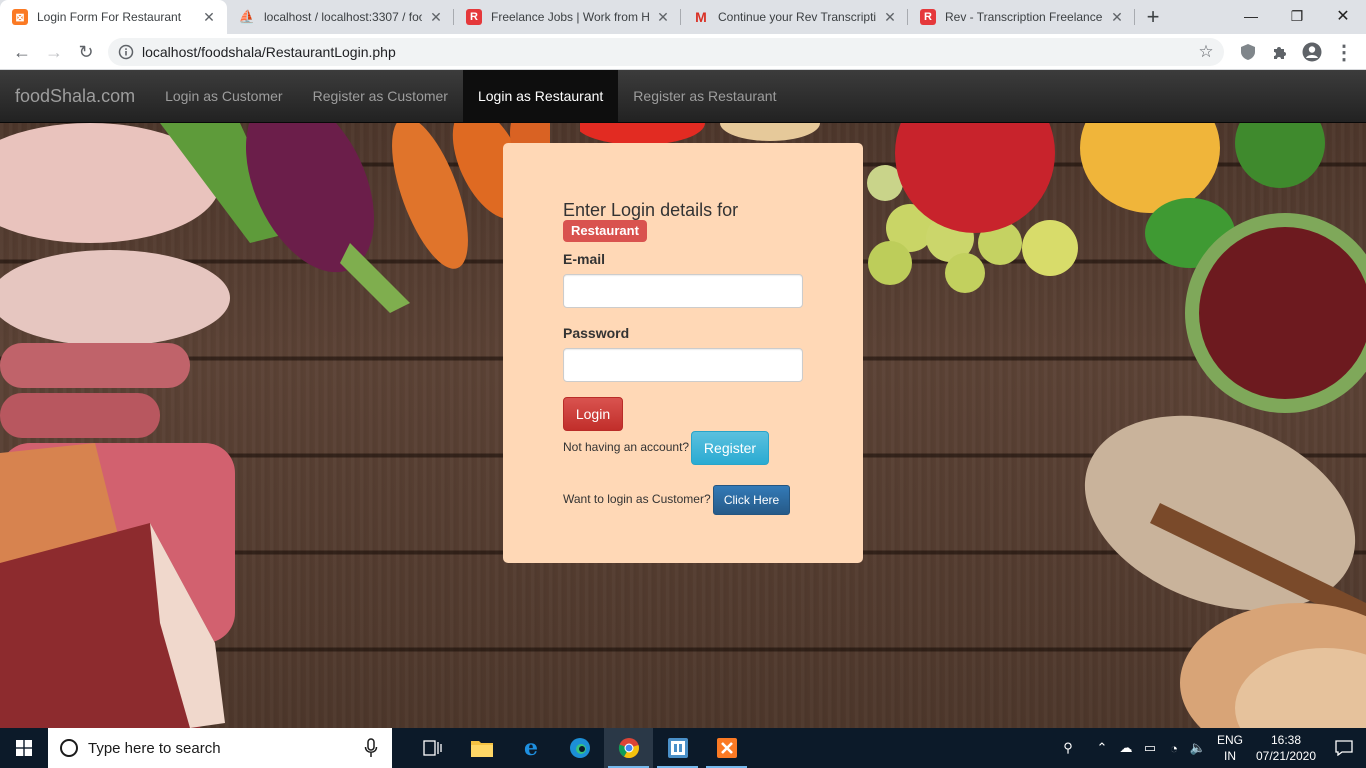 The width and height of the screenshot is (1366, 768). Describe the element at coordinates (637, 499) in the screenshot. I see `customer-login-prompt: Want to login as Customer?` at that location.